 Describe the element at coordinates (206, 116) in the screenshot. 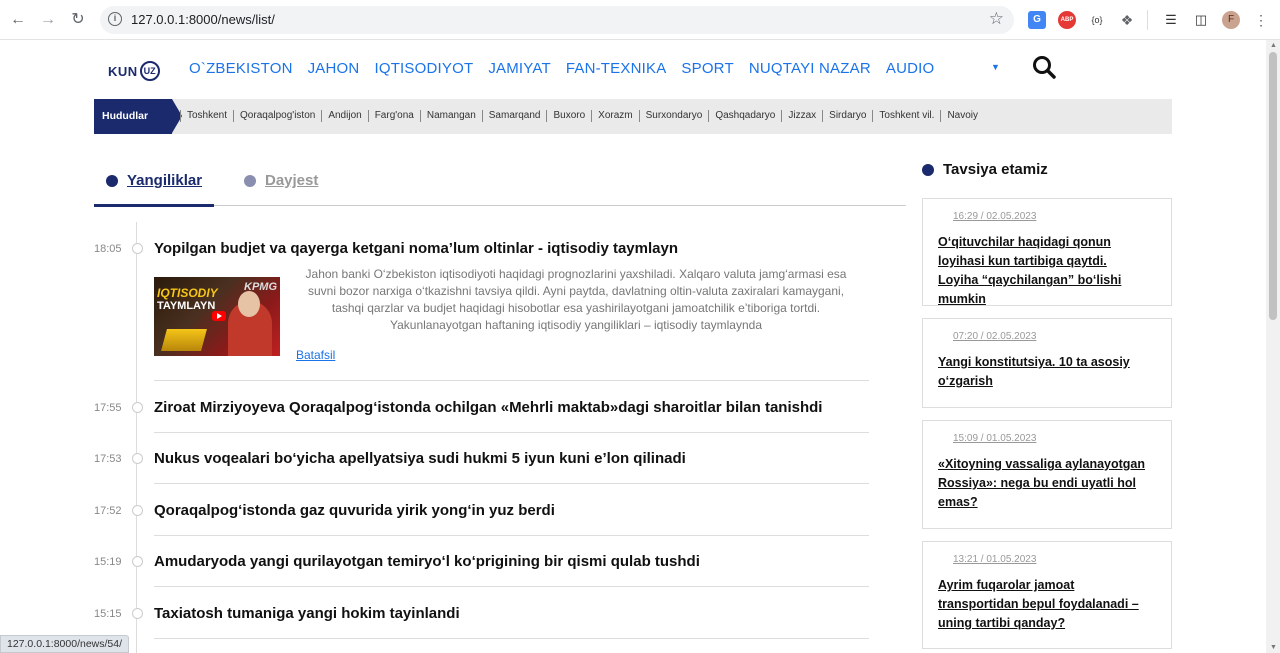

I see `region-link: Toshkent` at that location.